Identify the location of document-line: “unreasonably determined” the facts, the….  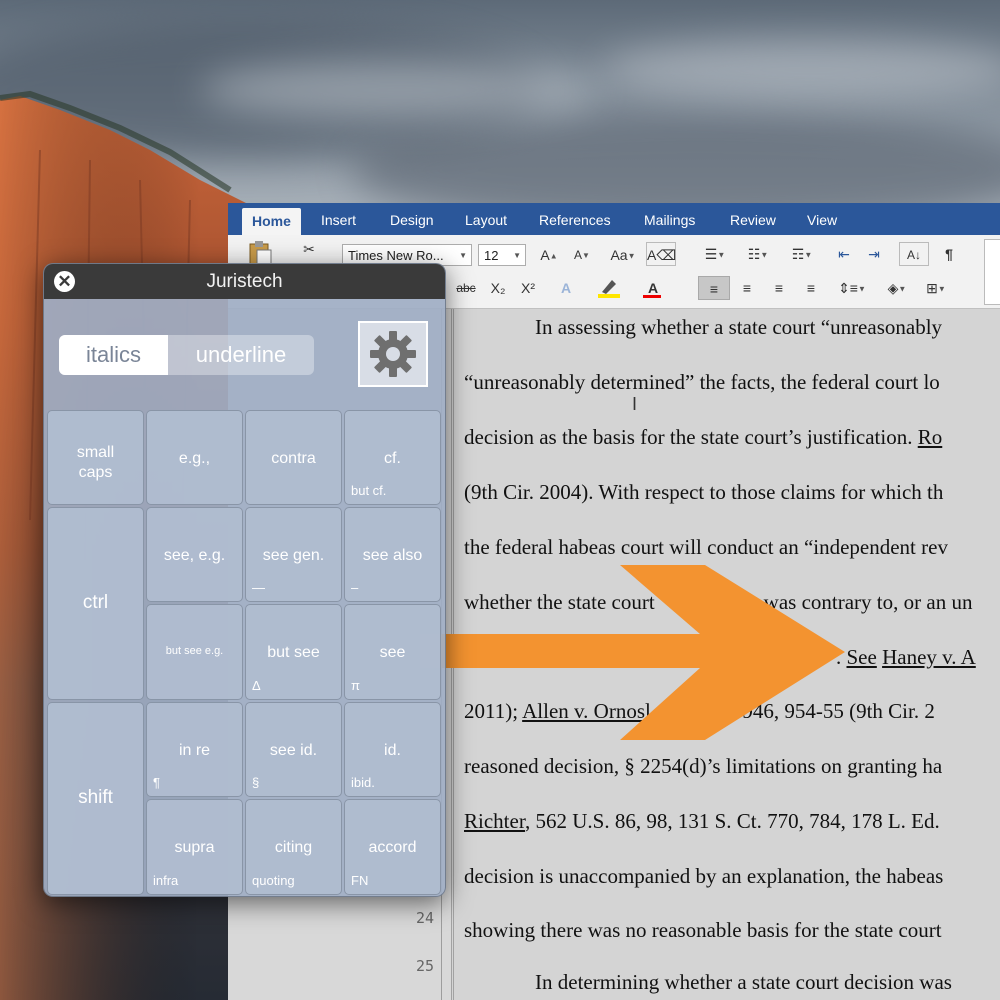
(702, 382).